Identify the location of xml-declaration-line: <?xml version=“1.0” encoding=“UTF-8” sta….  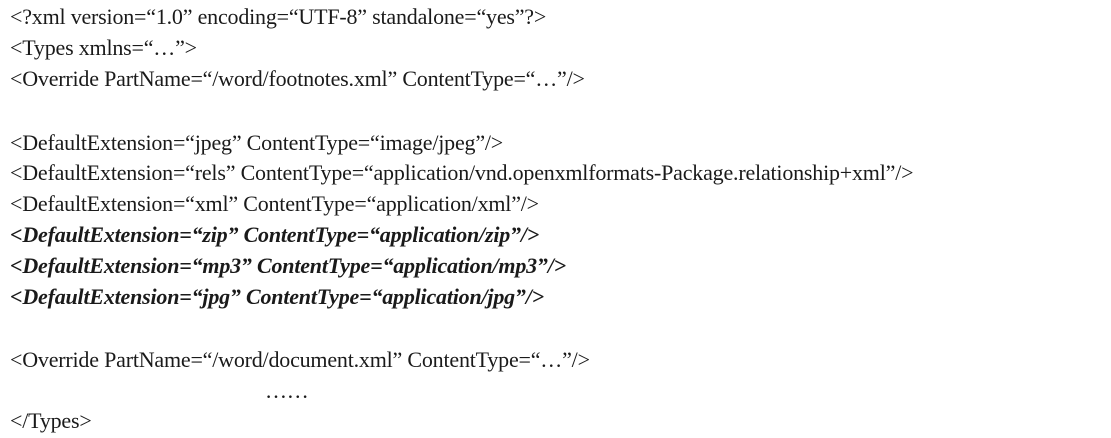
(278, 16).